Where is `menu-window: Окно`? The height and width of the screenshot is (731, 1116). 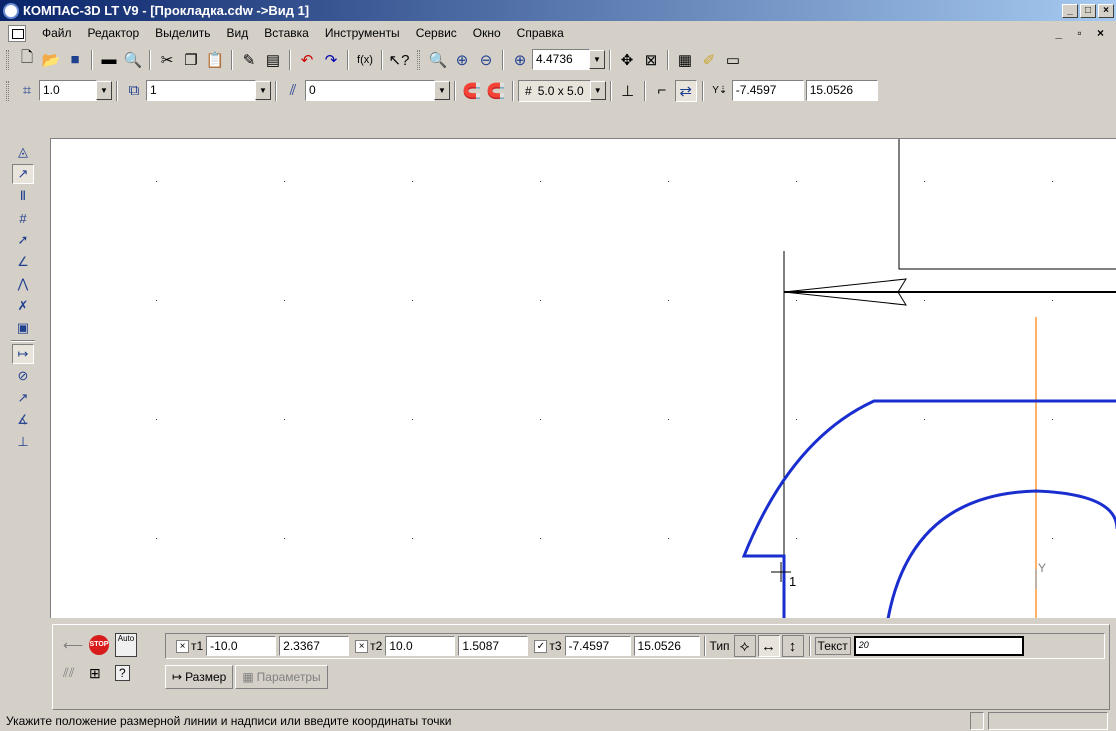 menu-window: Окно is located at coordinates (487, 33).